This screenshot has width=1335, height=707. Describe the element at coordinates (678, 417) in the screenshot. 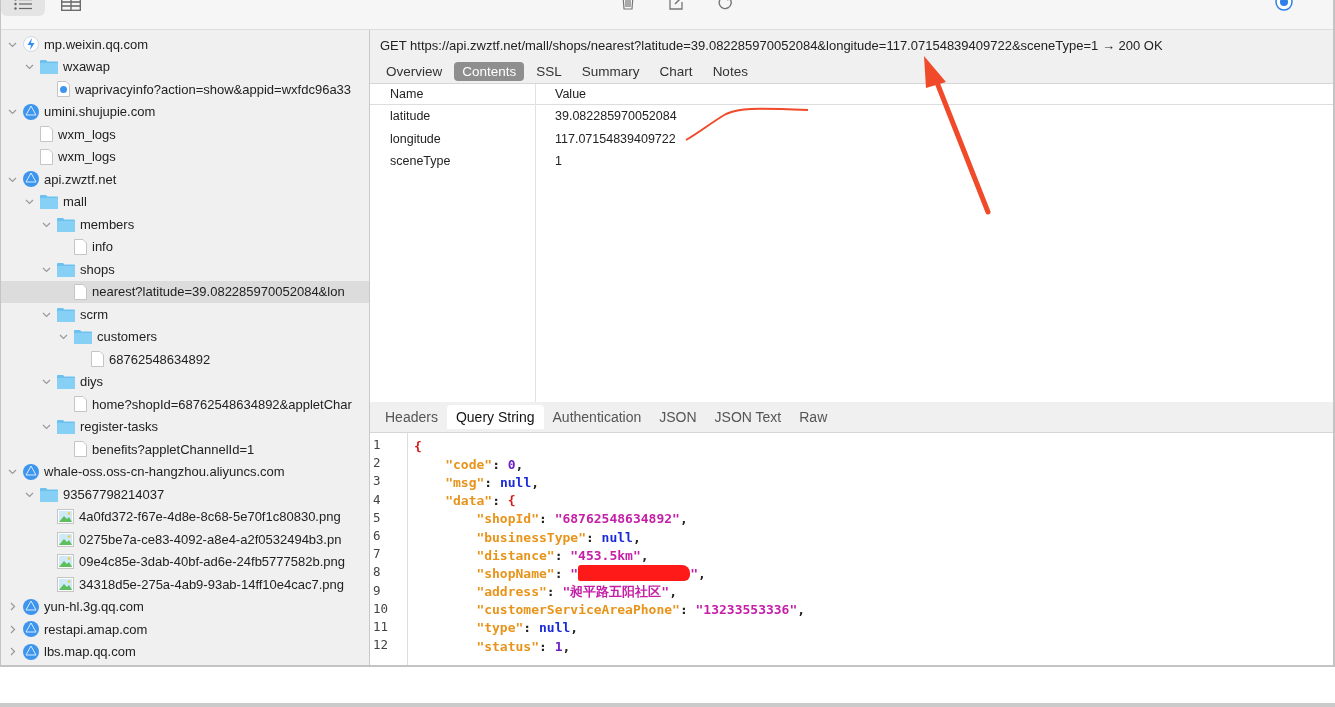

I see `tab: JSON` at that location.